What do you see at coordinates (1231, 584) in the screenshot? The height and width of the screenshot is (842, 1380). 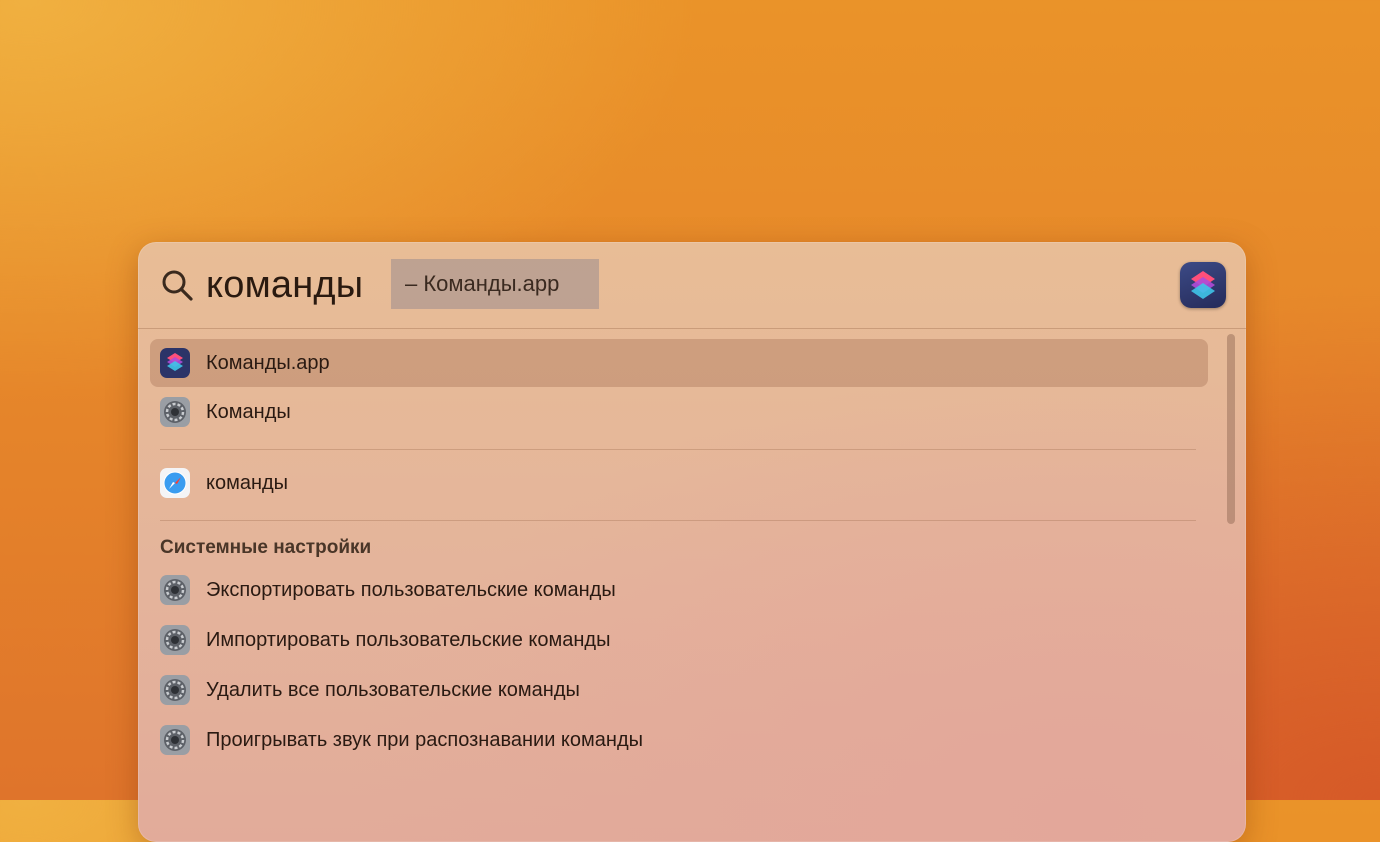 I see `results-scrollbar` at bounding box center [1231, 584].